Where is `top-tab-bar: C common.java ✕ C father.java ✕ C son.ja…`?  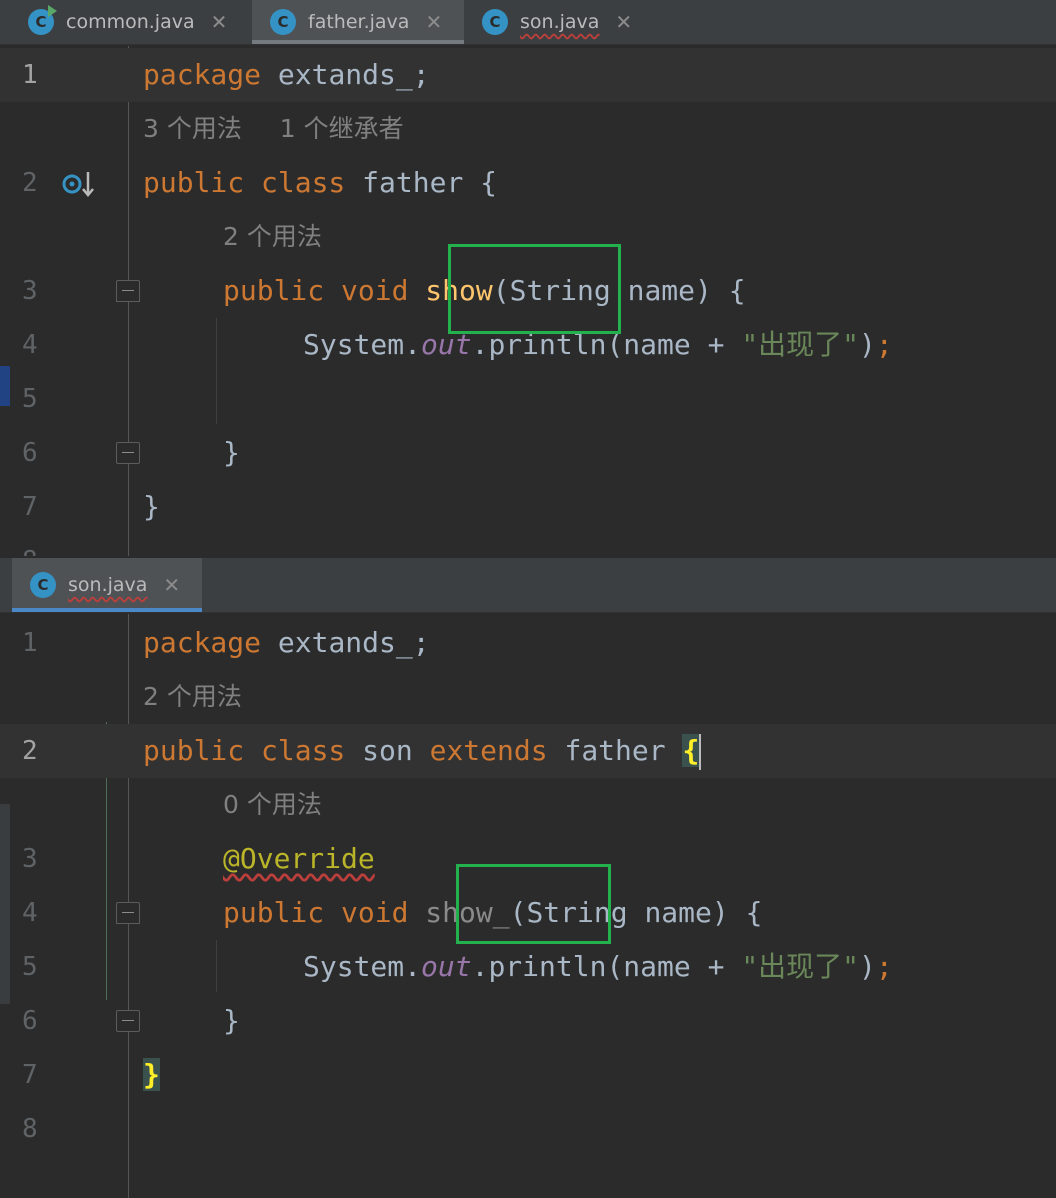 top-tab-bar: C common.java ✕ C father.java ✕ C son.ja… is located at coordinates (528, 22).